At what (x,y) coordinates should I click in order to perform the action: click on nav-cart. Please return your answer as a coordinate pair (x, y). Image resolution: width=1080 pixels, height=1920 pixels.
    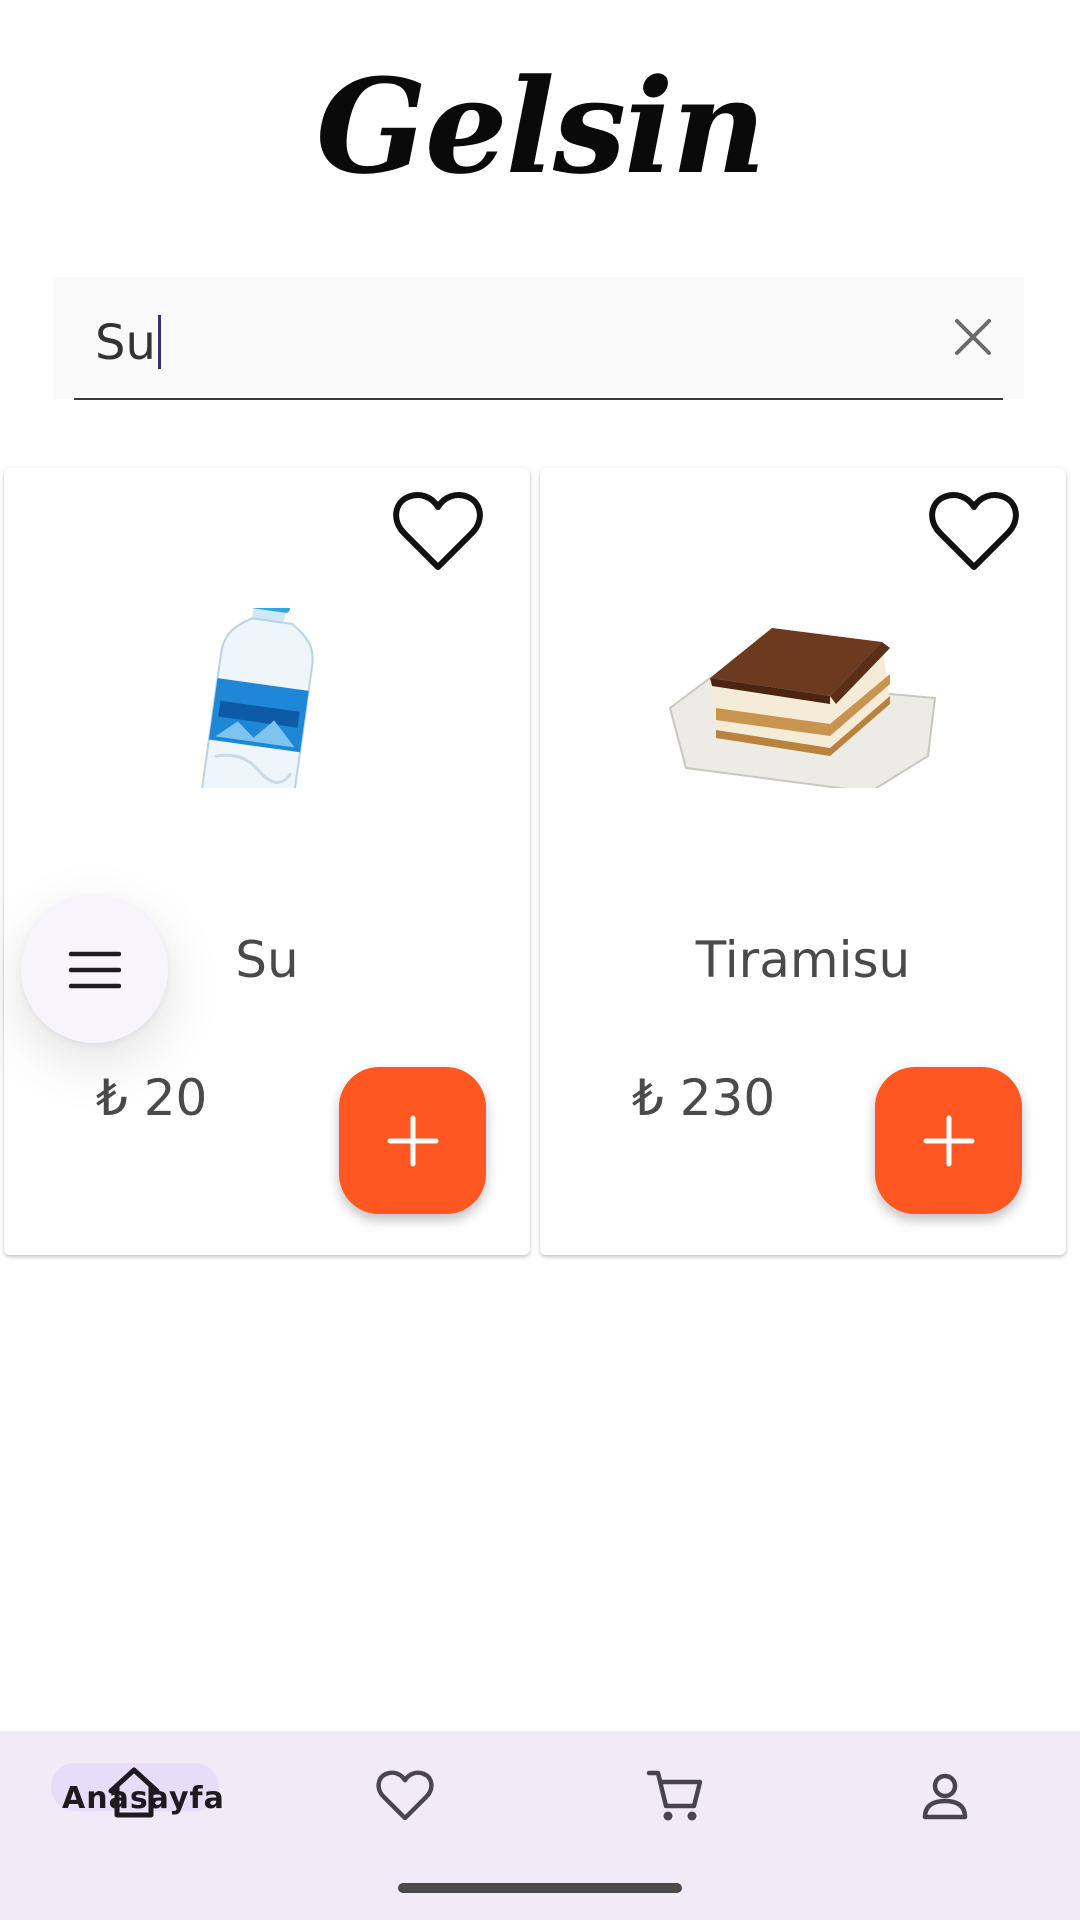
    Looking at the image, I should click on (675, 1796).